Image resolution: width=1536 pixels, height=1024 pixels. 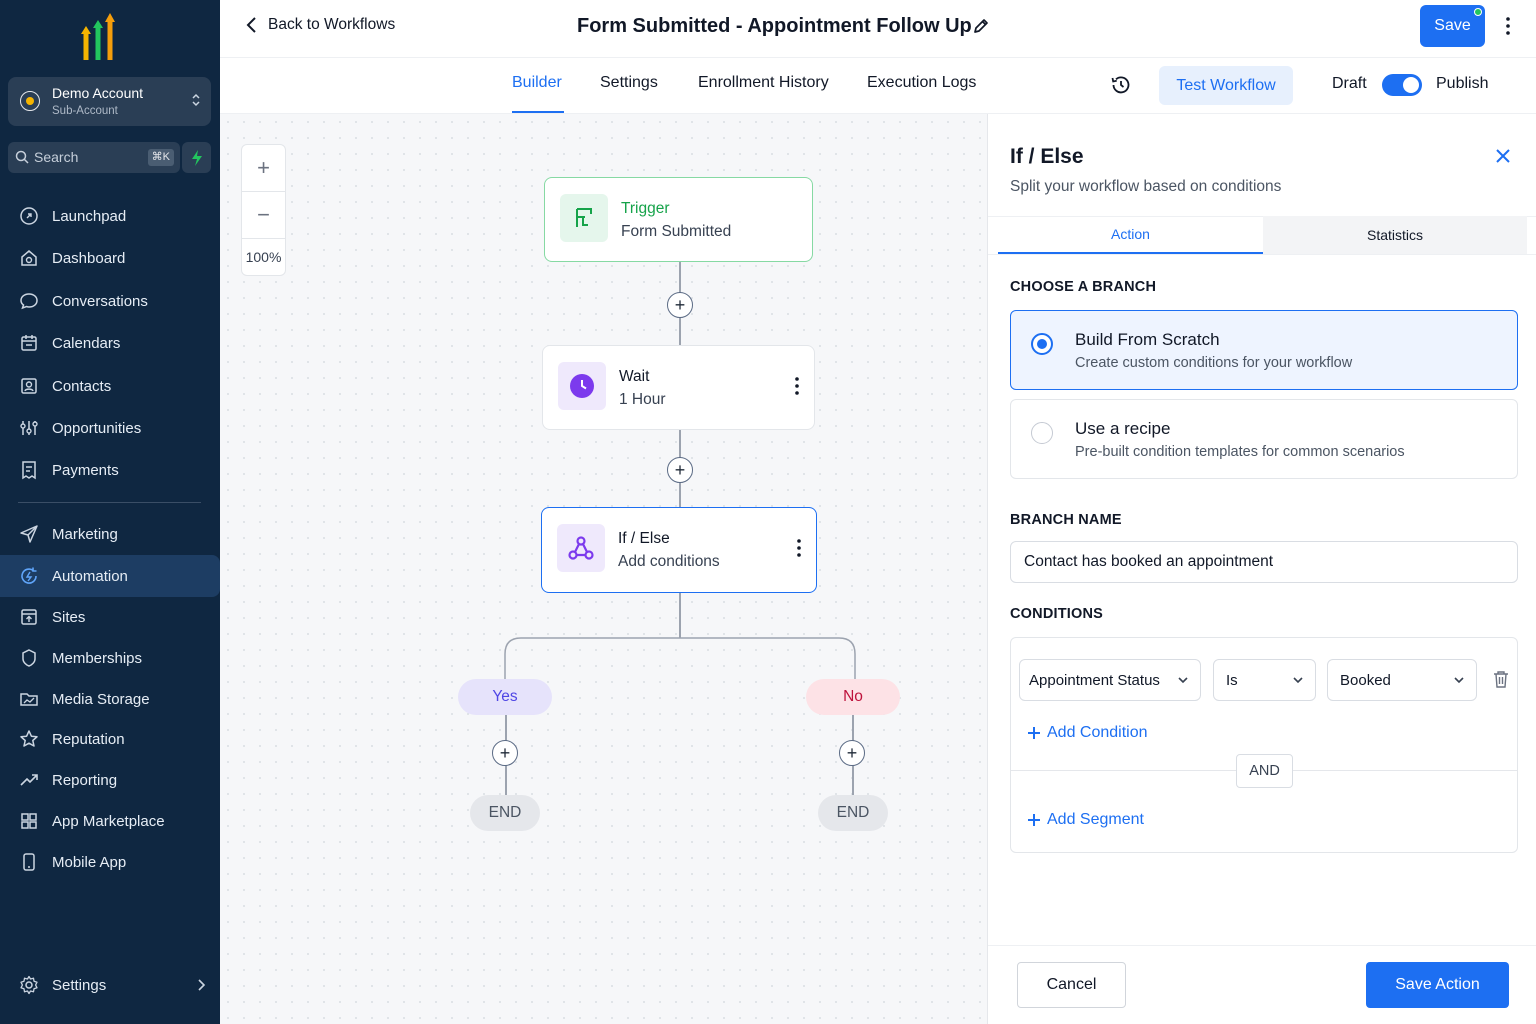 What do you see at coordinates (89, 216) in the screenshot?
I see `sidebar-item-label: Launchpad` at bounding box center [89, 216].